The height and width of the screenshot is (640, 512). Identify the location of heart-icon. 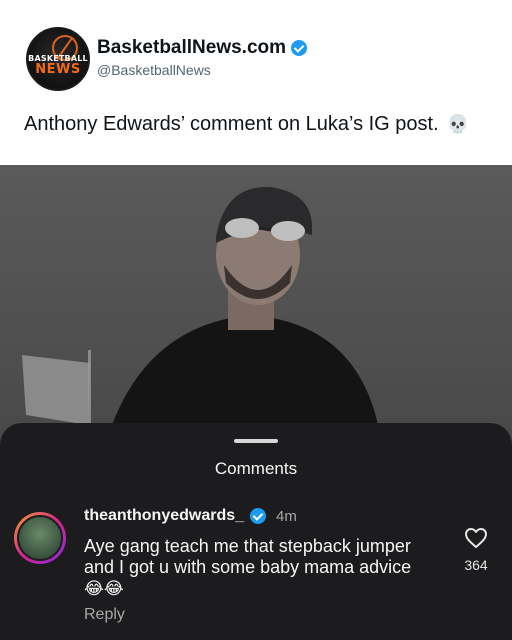
(476, 538).